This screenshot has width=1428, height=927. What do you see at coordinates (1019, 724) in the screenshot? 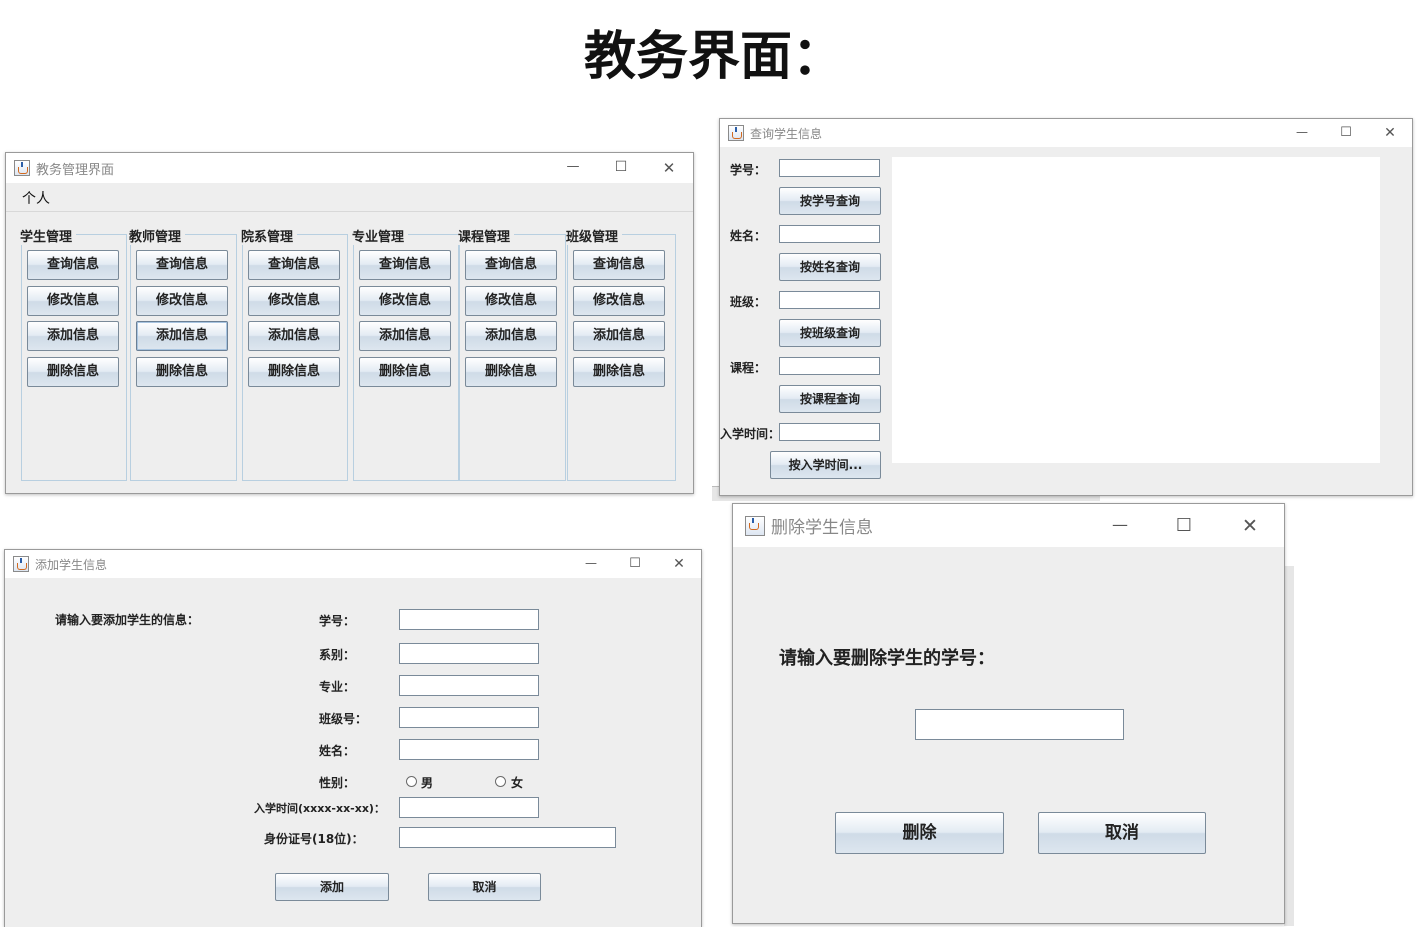
I see `delete-student-id-field` at bounding box center [1019, 724].